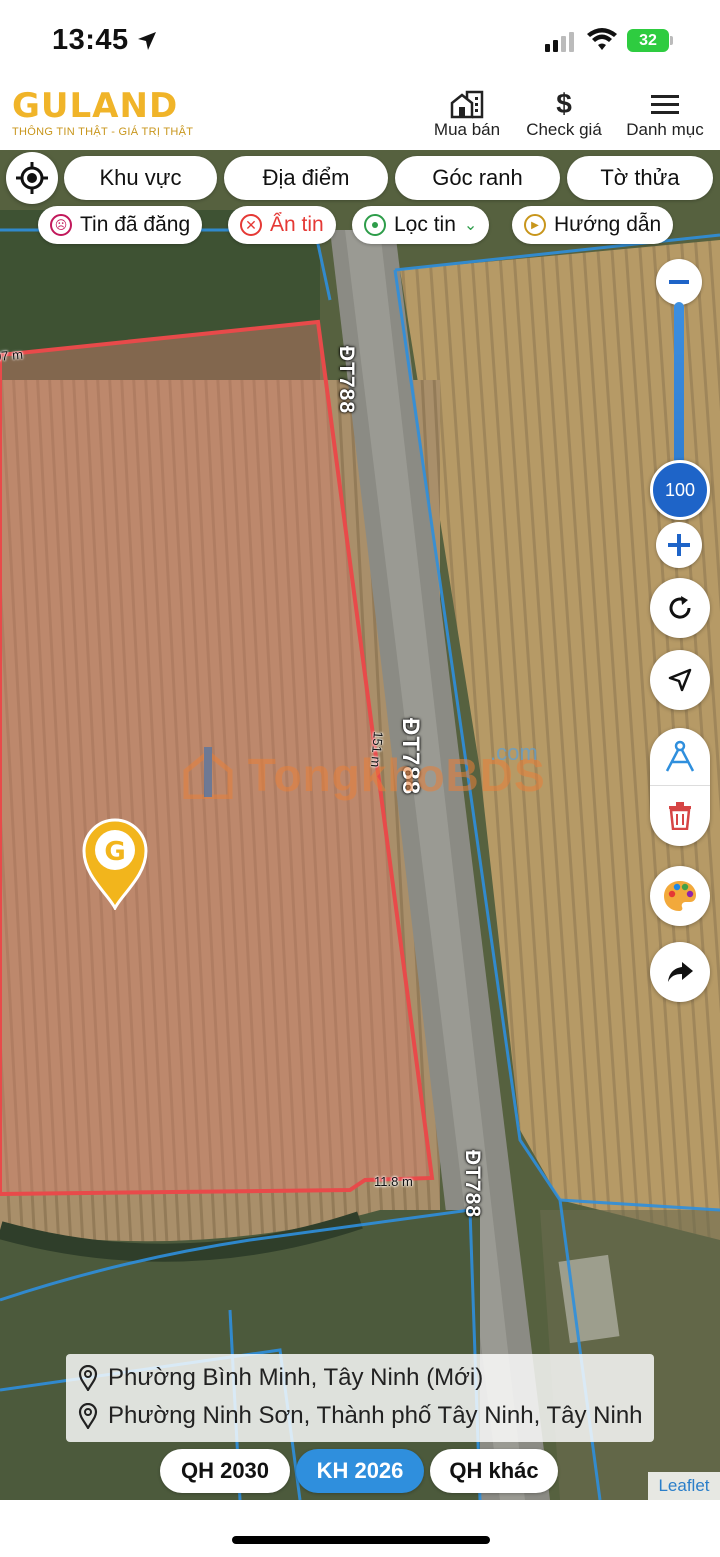  I want to click on plus-icon, so click(679, 545).